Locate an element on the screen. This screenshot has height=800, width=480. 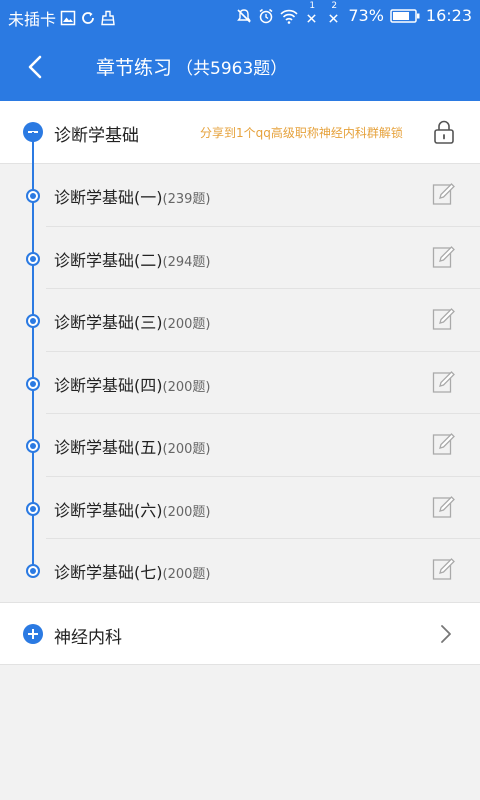
share-unlock-link: 分享到1个qq高级职称神经内科群解锁 is located at coordinates (301, 132).